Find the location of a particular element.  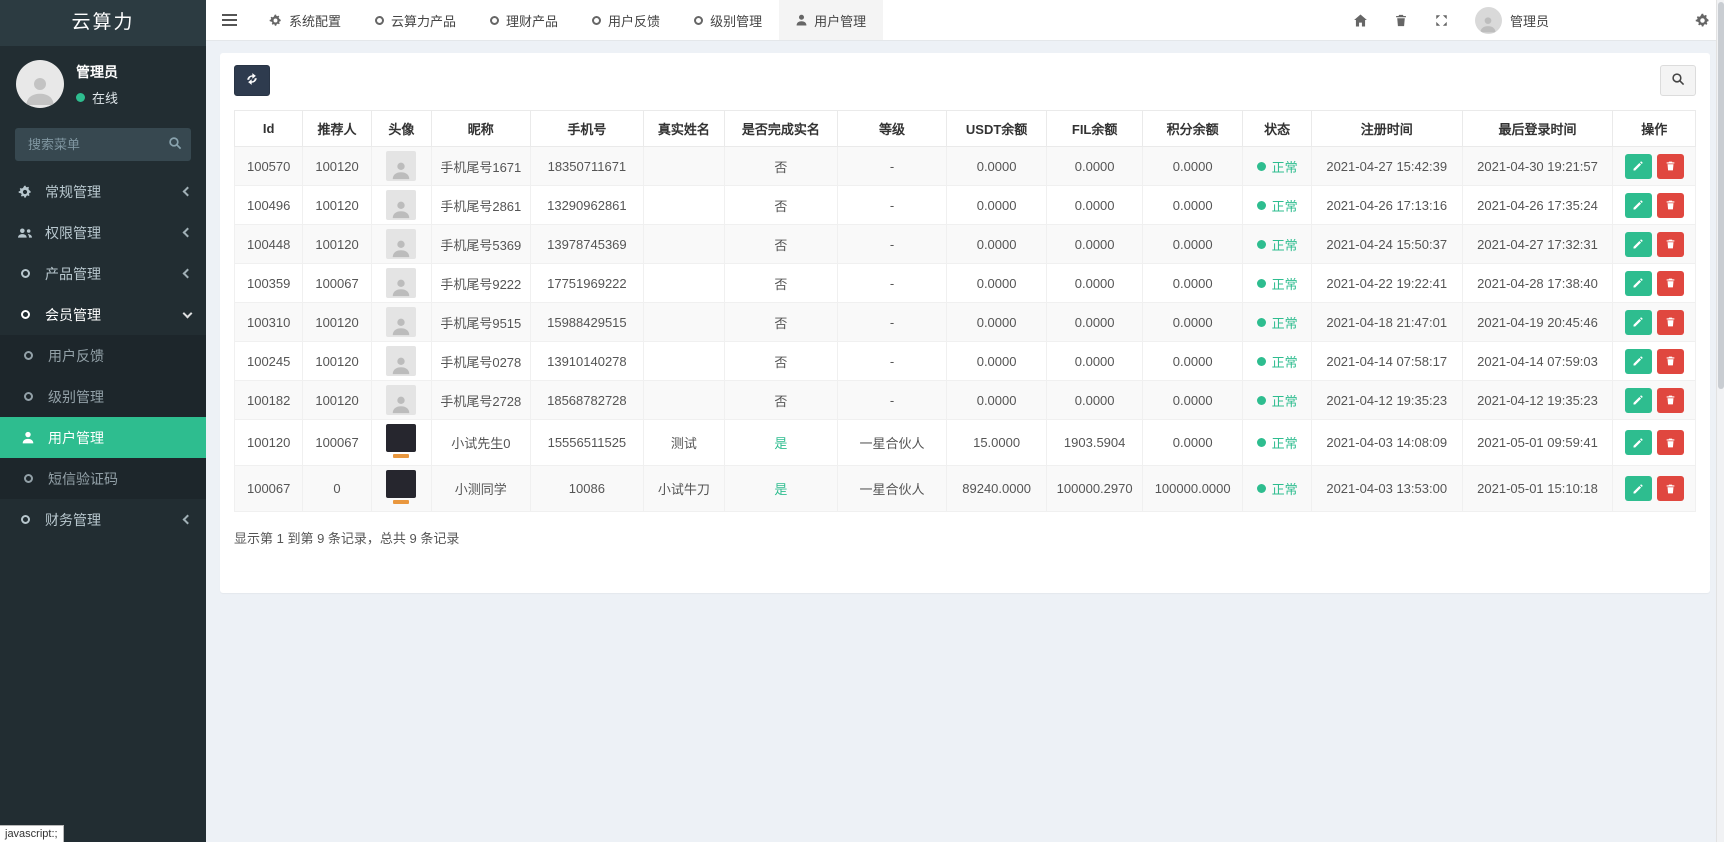

sidebar-item-user-management: 用户管理 is located at coordinates (103, 437).